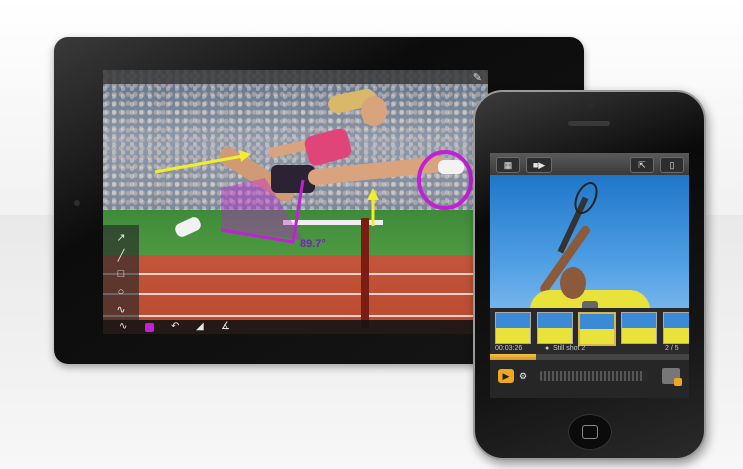 The height and width of the screenshot is (469, 743). What do you see at coordinates (513, 357) in the screenshot?
I see `playback-progress-fill` at bounding box center [513, 357].